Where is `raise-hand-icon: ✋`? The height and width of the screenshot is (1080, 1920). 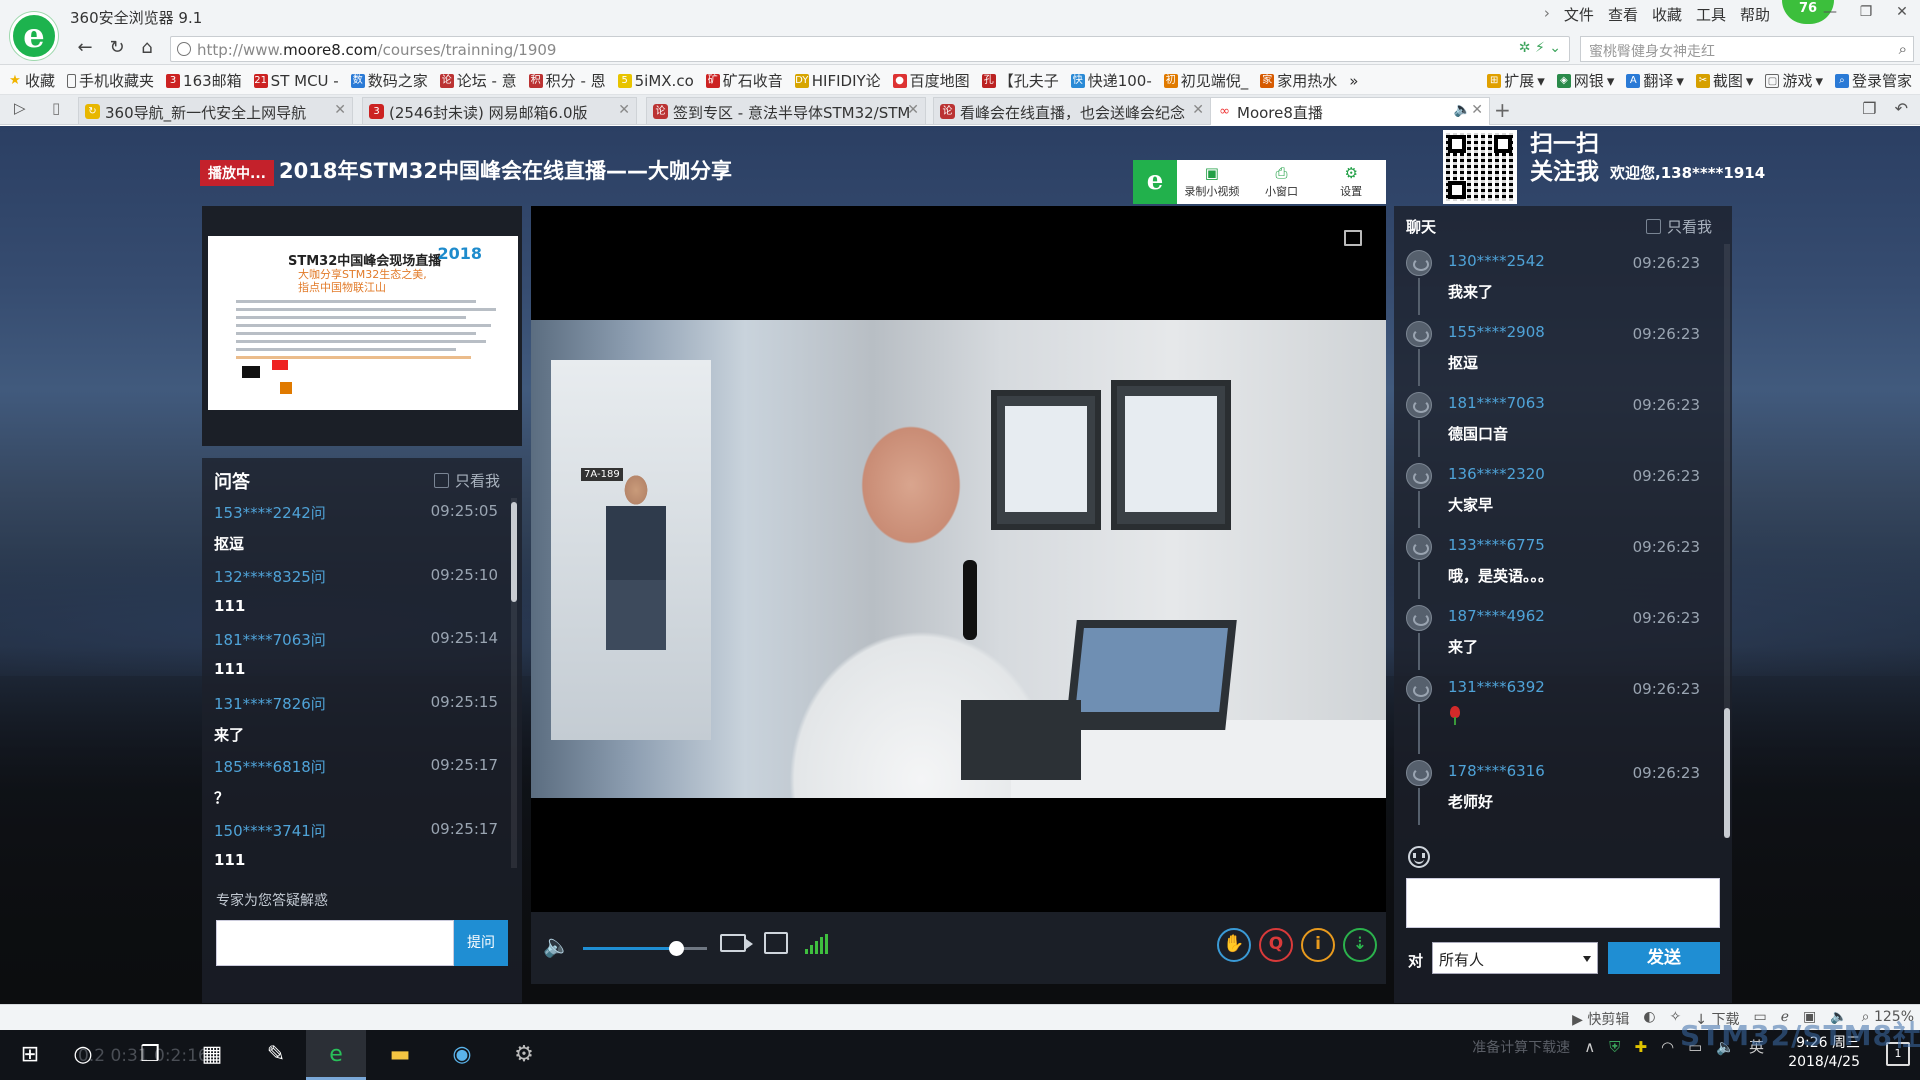
raise-hand-icon: ✋ is located at coordinates (1234, 945).